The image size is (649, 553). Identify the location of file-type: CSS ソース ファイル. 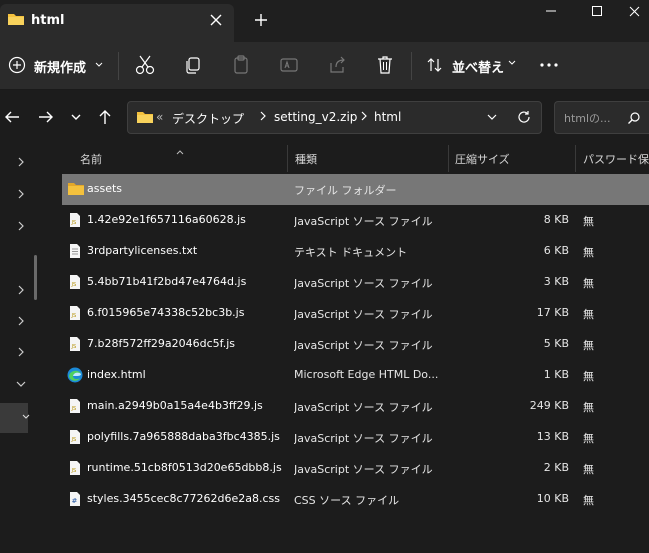
(347, 500).